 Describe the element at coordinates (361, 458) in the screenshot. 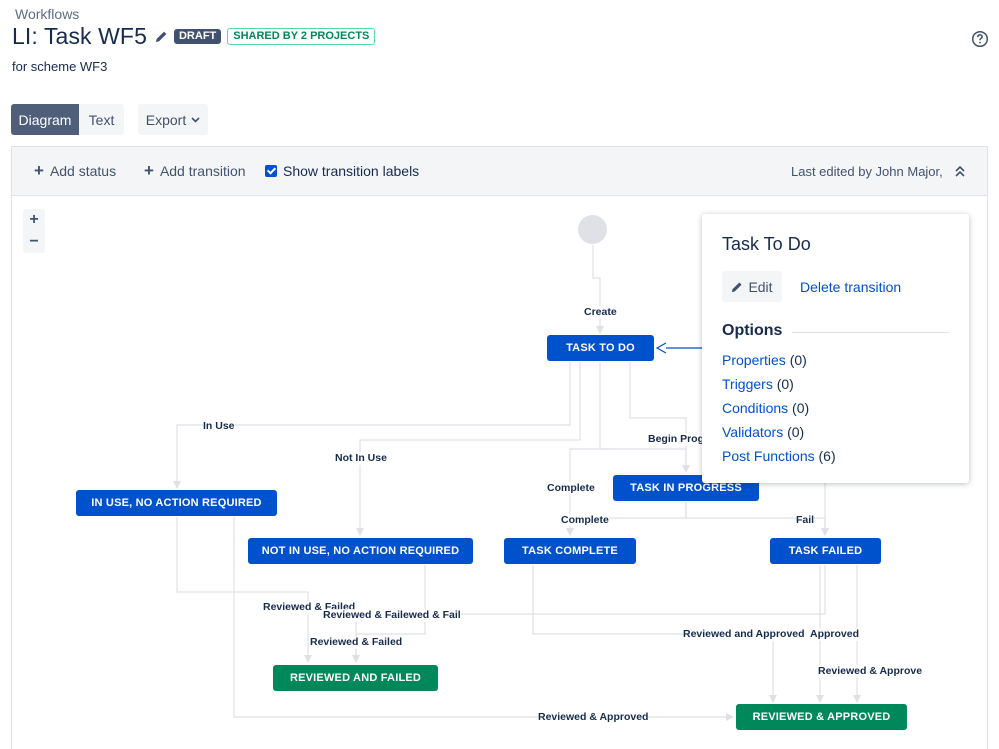

I see `transition-label-not-in-use: Not In Use` at that location.